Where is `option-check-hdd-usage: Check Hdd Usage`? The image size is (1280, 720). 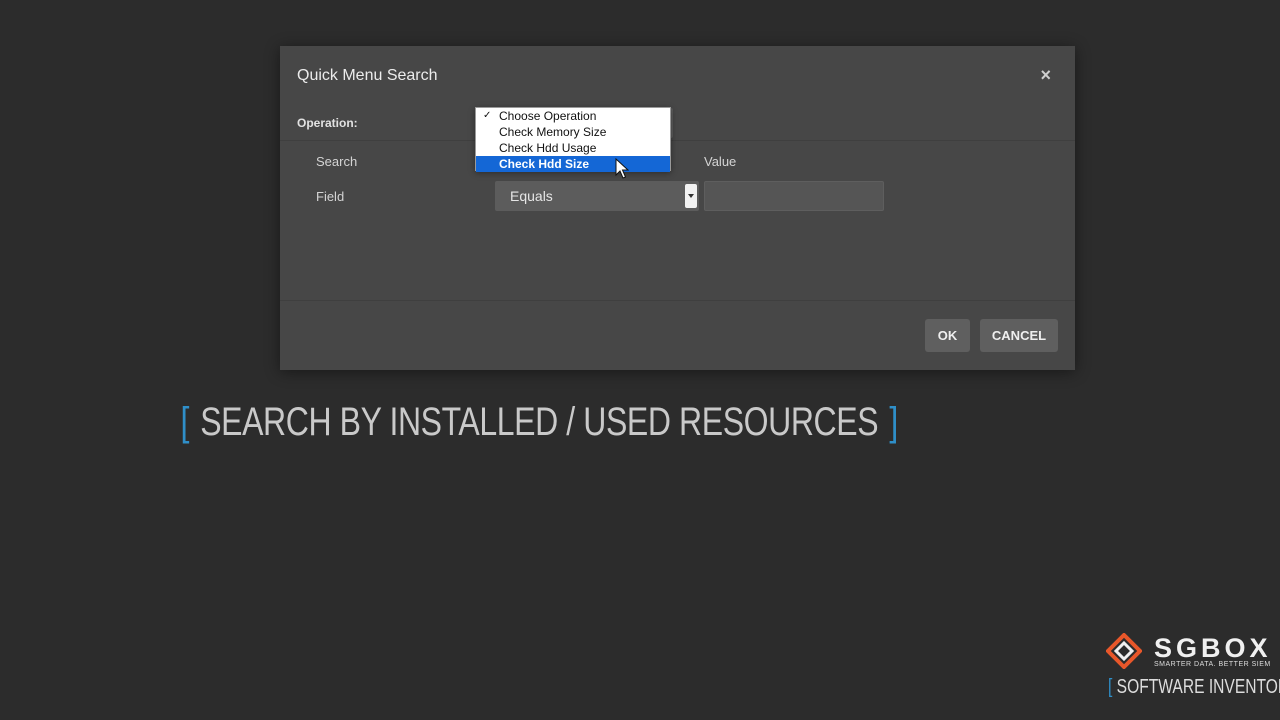
option-check-hdd-usage: Check Hdd Usage is located at coordinates (573, 148).